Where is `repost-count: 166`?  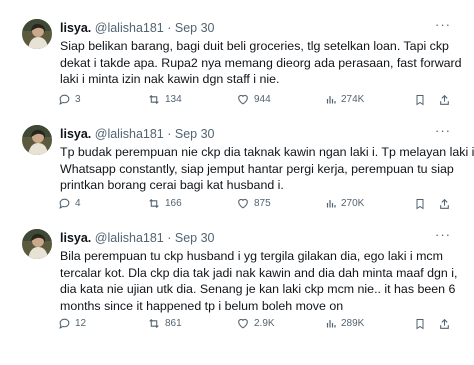
repost-count: 166 is located at coordinates (173, 203).